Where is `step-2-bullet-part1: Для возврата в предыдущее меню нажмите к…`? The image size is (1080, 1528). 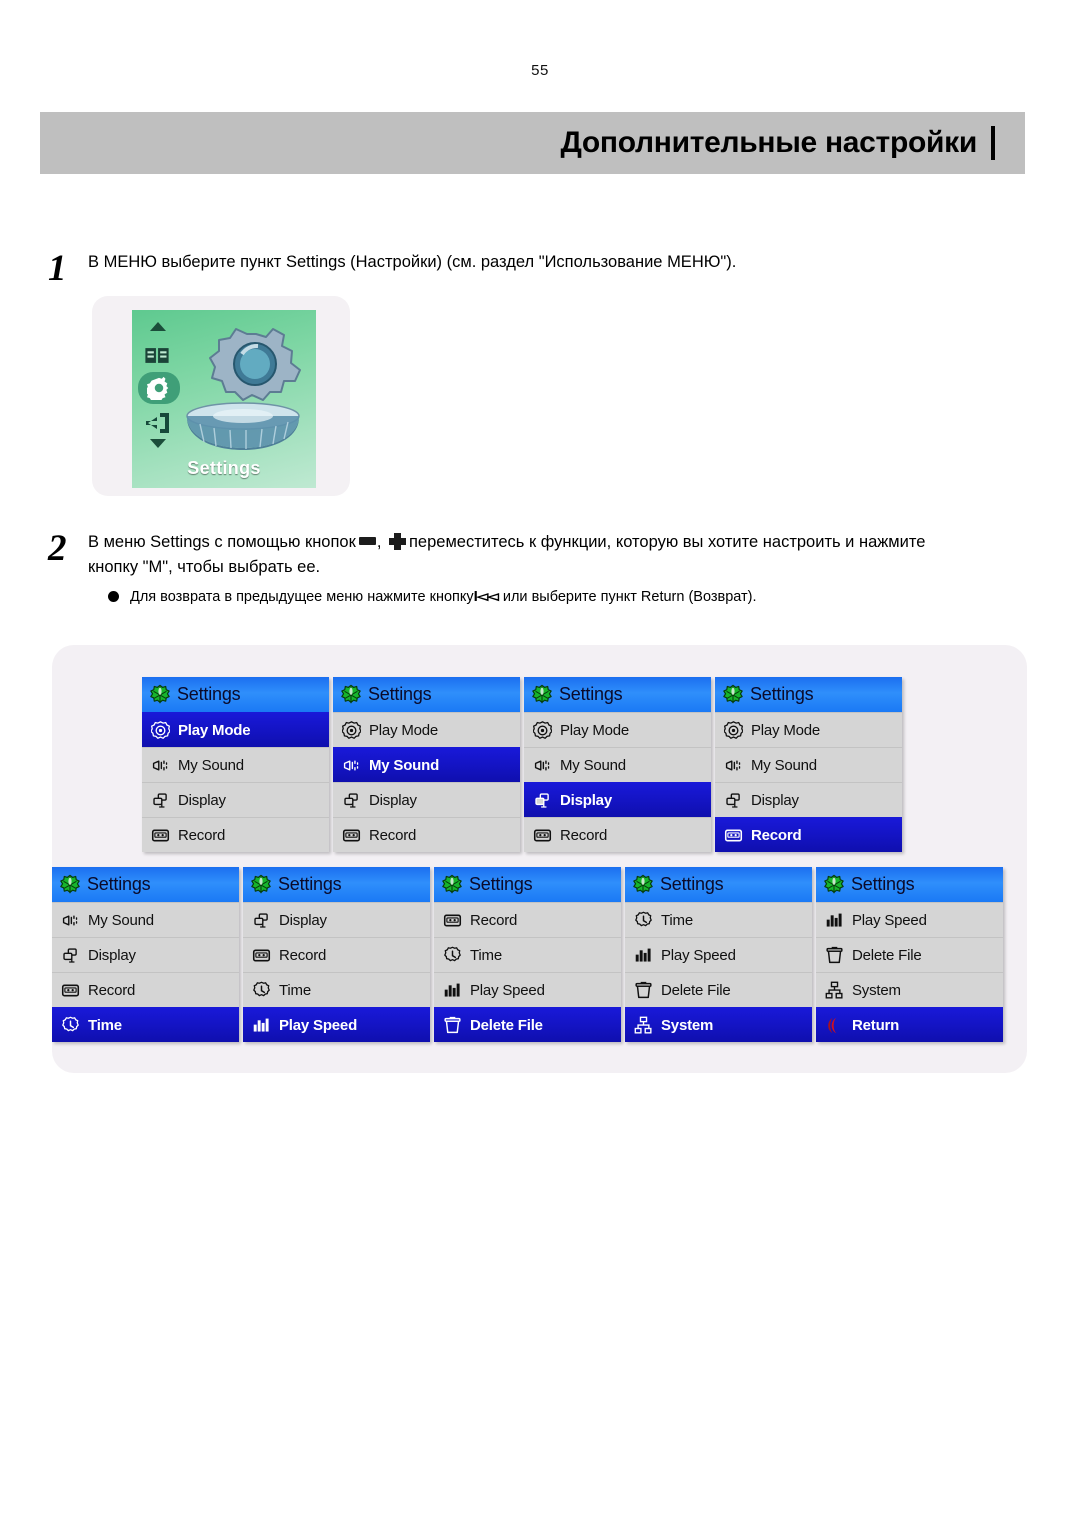 step-2-bullet-part1: Для возврата в предыдущее меню нажмите к… is located at coordinates (302, 597).